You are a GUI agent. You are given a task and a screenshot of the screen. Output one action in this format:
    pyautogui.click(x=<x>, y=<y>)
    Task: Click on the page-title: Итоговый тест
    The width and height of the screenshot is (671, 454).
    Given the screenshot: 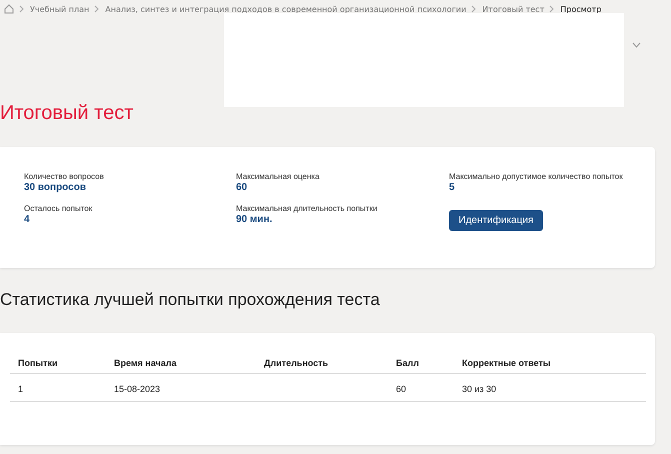 What is the action you would take?
    pyautogui.click(x=67, y=113)
    